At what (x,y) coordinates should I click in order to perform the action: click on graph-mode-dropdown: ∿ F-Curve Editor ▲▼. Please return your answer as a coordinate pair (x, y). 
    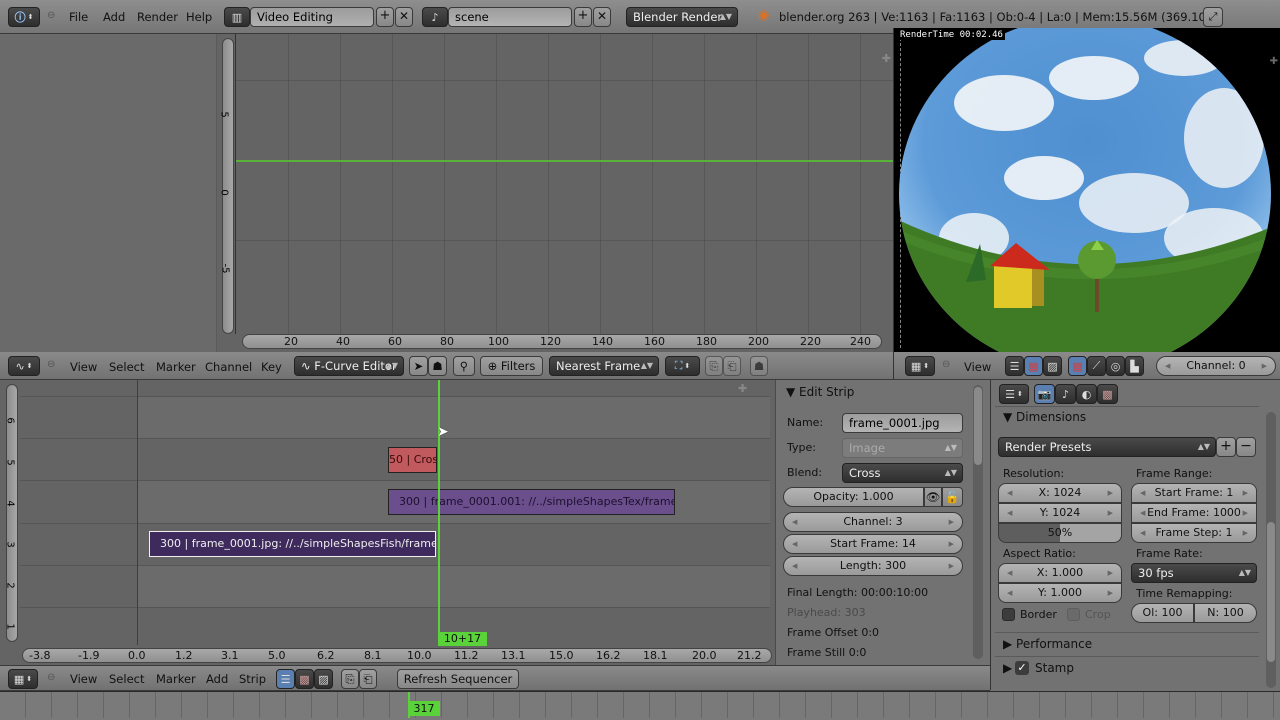
    Looking at the image, I should click on (349, 366).